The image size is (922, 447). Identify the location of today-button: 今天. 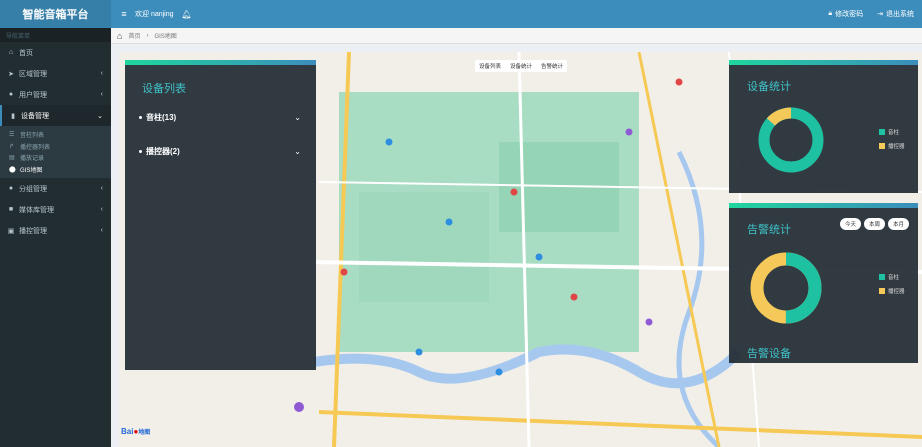
(850, 224).